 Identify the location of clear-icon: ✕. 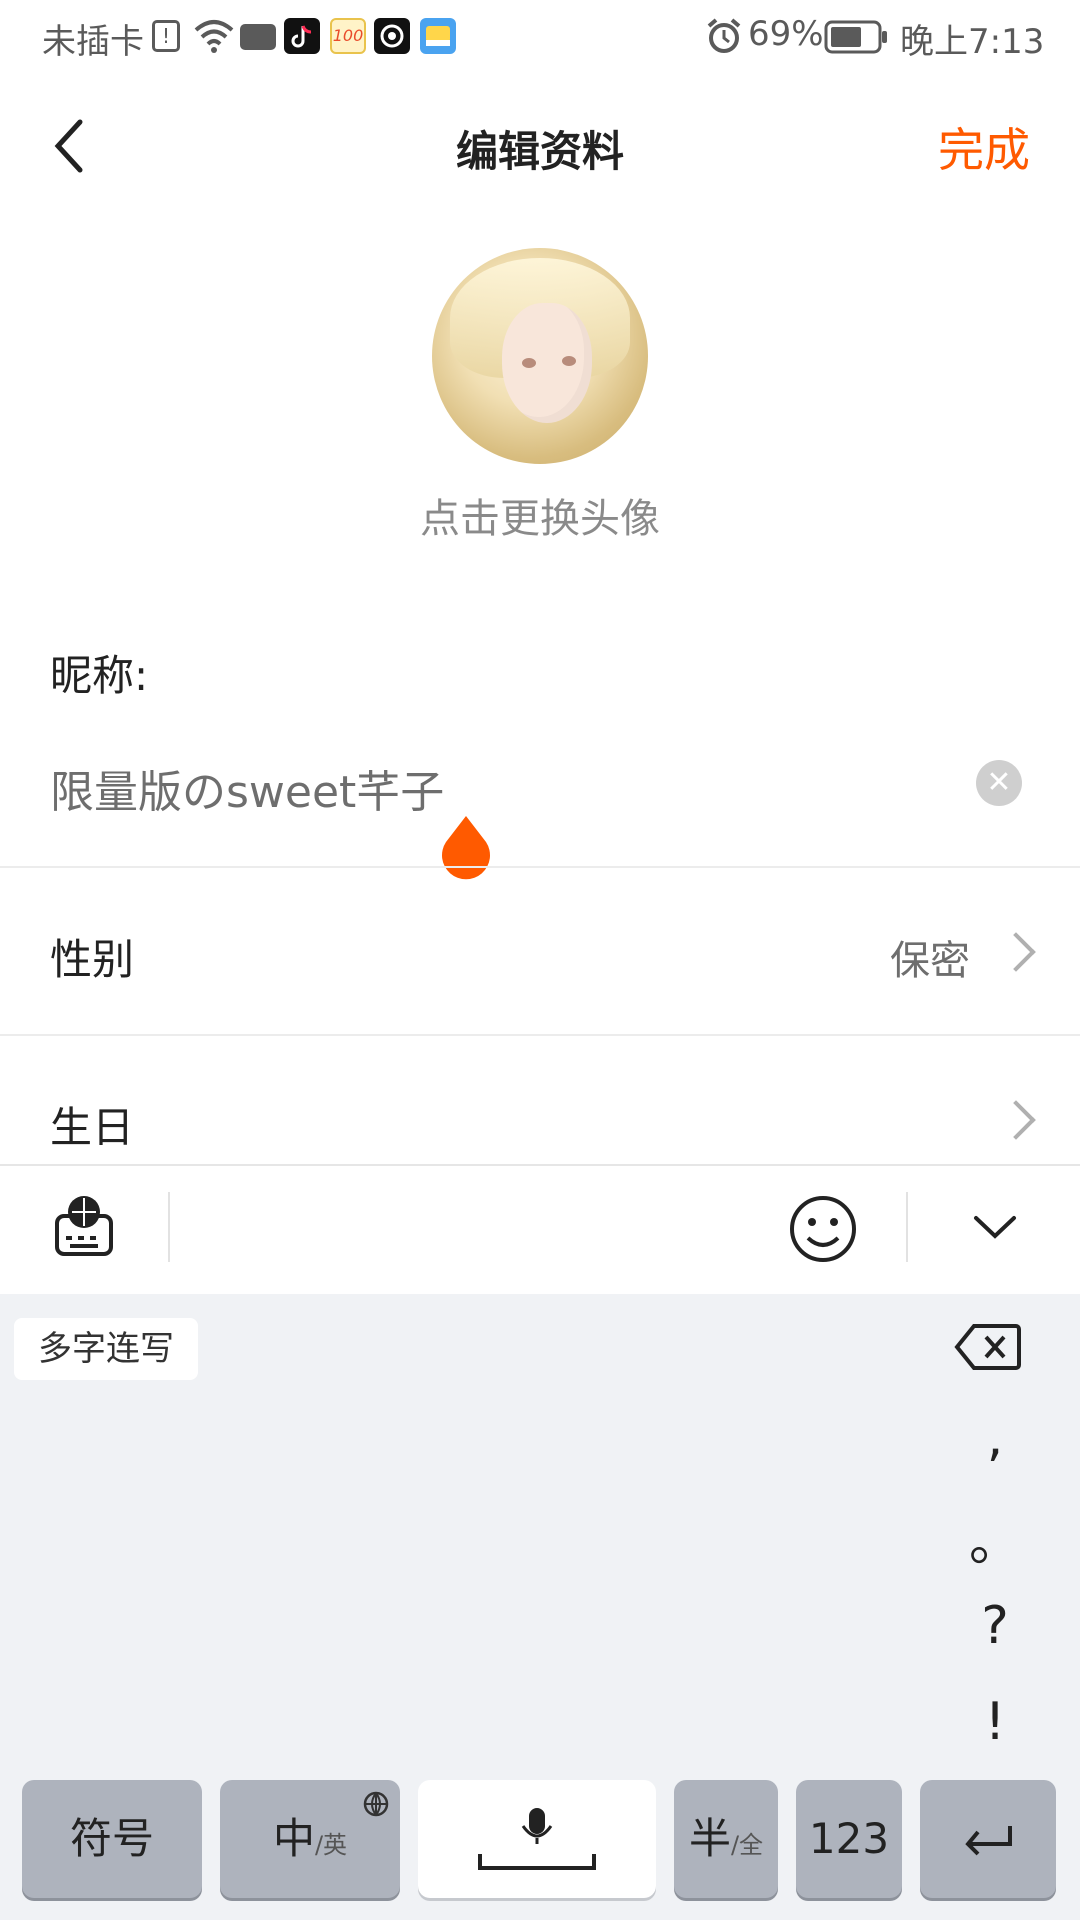
(999, 783).